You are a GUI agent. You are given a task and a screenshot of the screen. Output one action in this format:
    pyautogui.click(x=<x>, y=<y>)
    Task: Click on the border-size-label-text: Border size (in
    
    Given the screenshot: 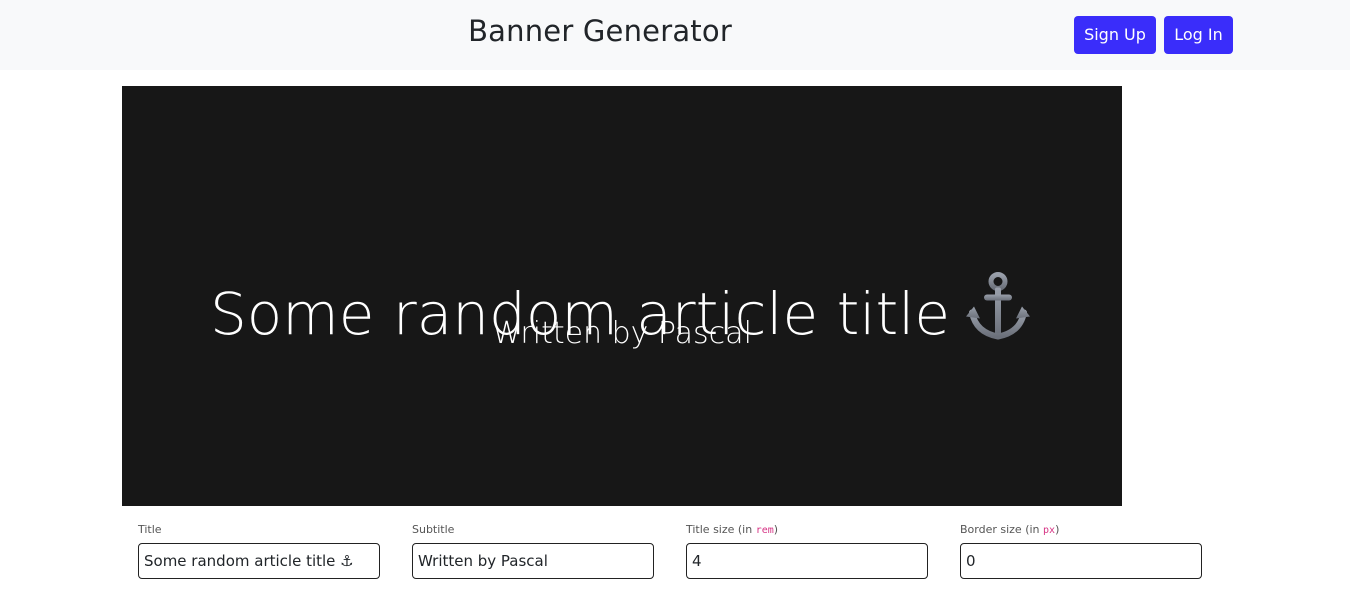 What is the action you would take?
    pyautogui.click(x=1002, y=529)
    